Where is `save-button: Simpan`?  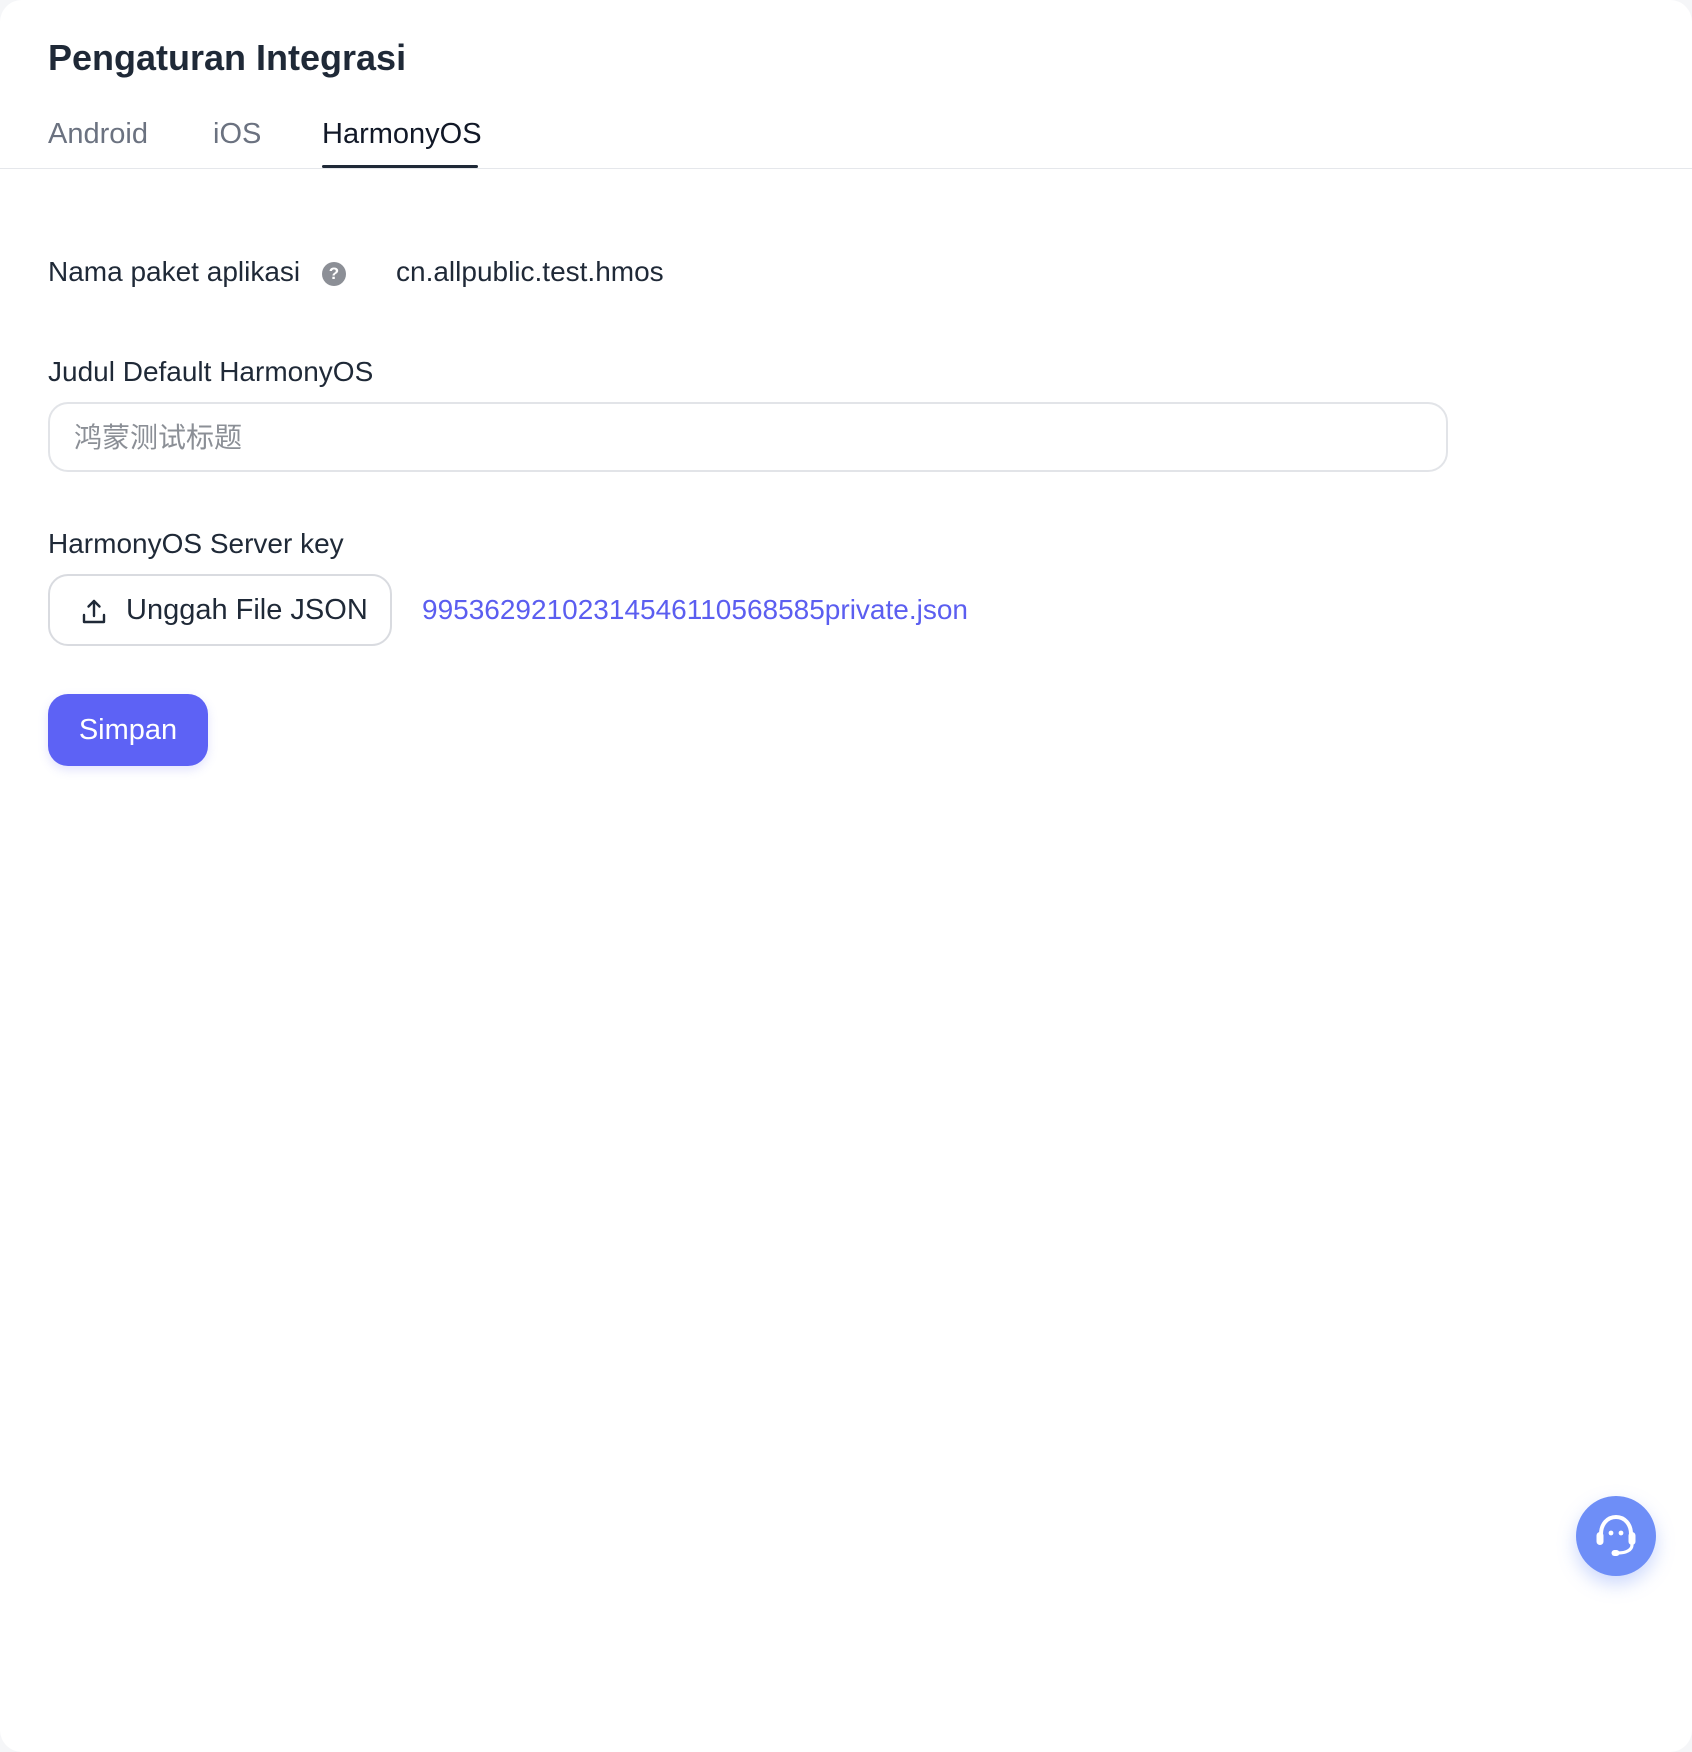 save-button: Simpan is located at coordinates (128, 730).